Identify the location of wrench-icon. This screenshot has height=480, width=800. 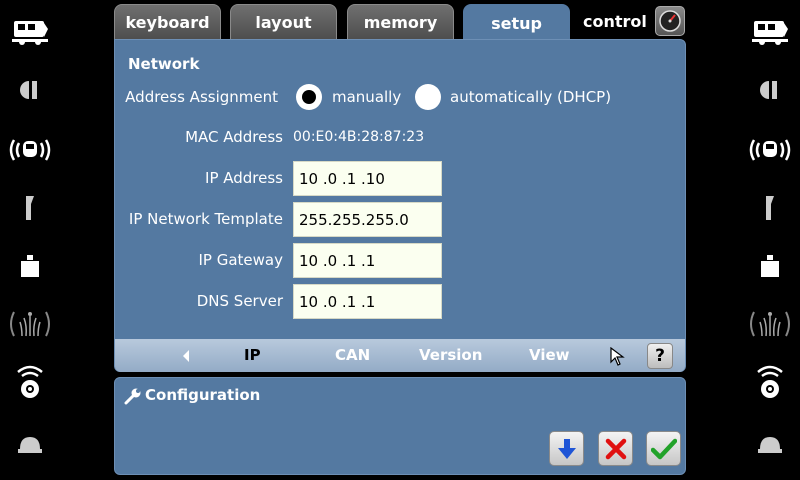
(133, 398).